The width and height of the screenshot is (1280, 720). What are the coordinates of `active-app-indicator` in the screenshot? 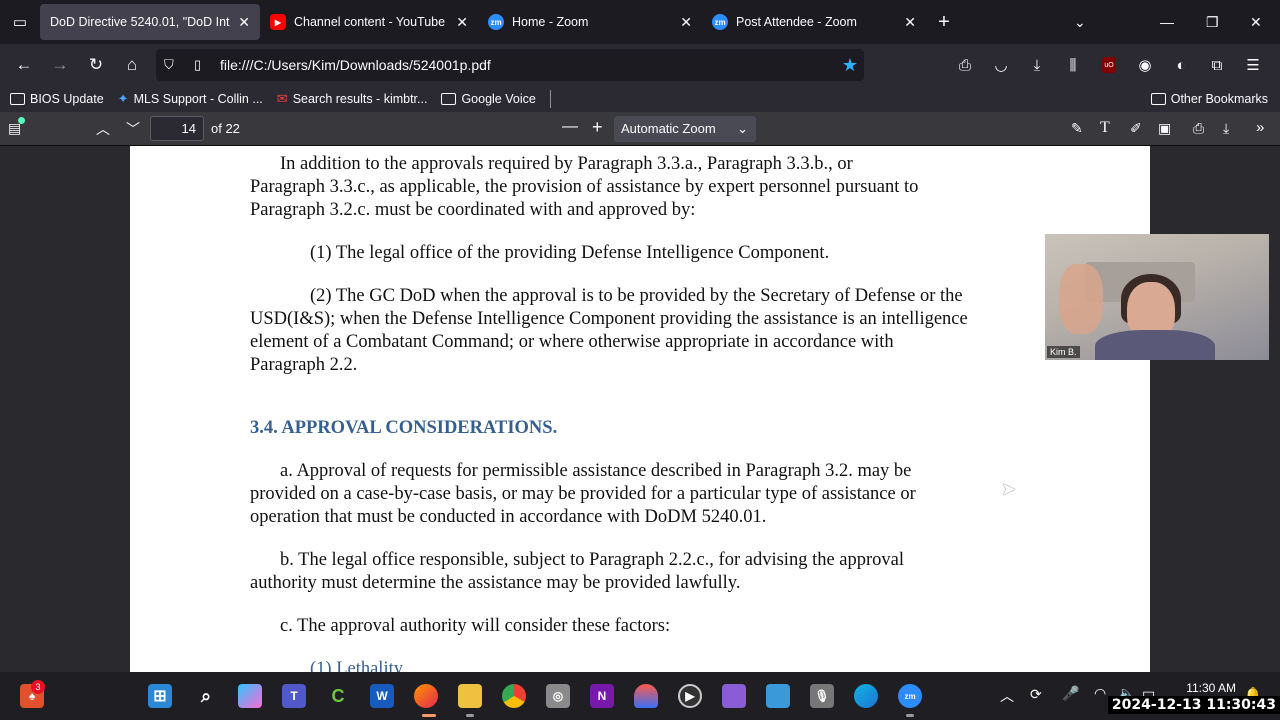 It's located at (429, 715).